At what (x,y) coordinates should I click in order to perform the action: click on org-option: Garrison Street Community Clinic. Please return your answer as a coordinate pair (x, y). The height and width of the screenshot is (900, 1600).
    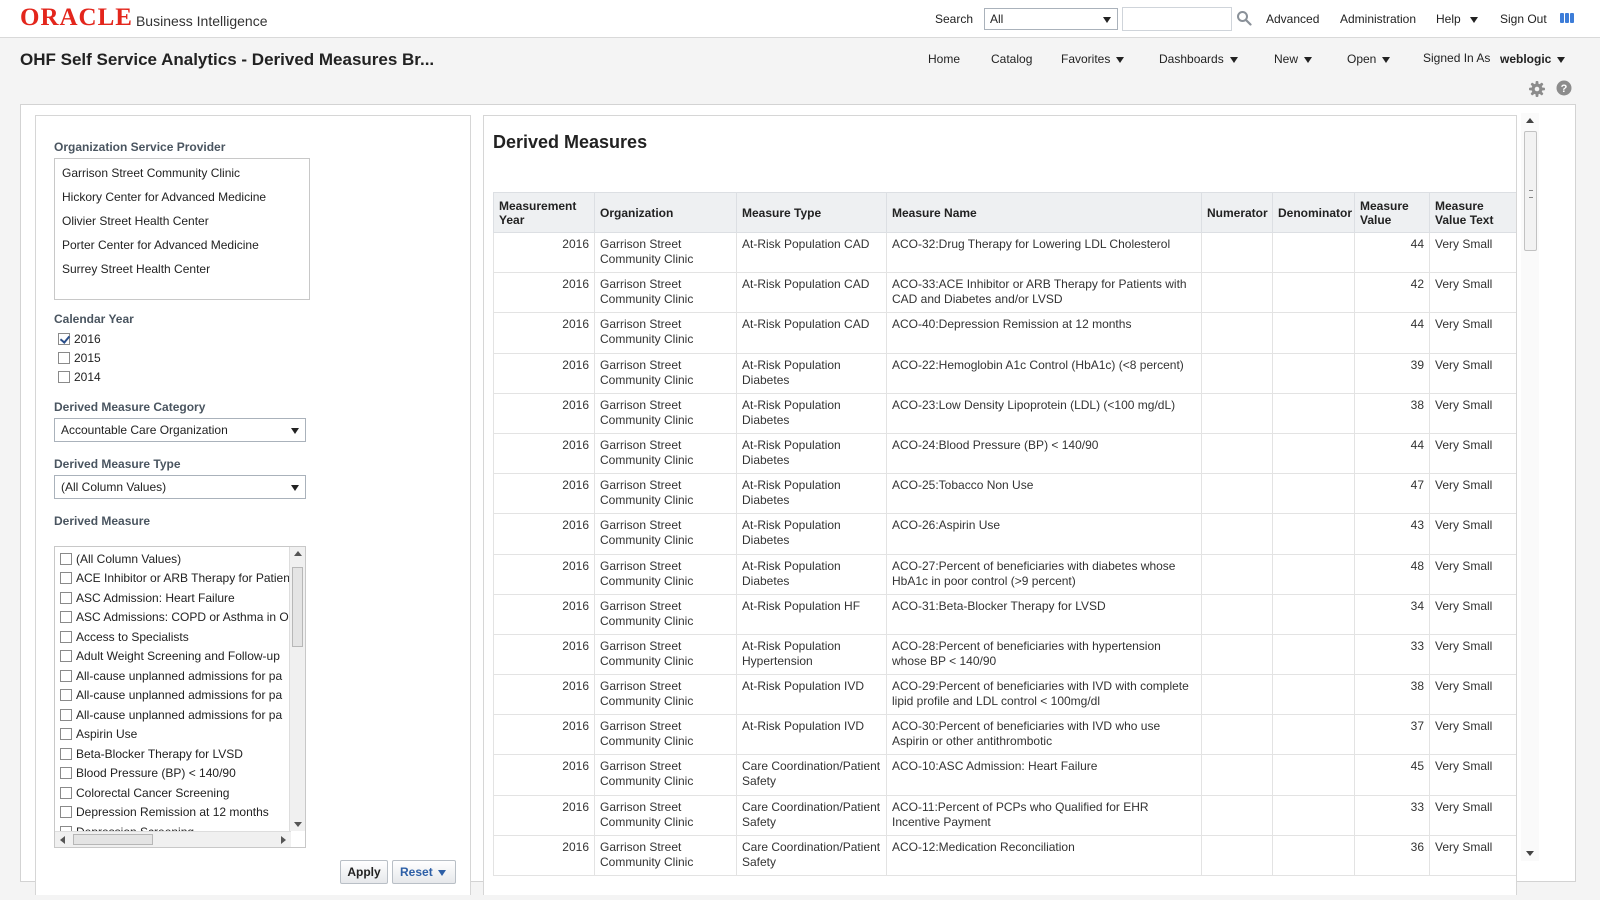
    Looking at the image, I should click on (182, 175).